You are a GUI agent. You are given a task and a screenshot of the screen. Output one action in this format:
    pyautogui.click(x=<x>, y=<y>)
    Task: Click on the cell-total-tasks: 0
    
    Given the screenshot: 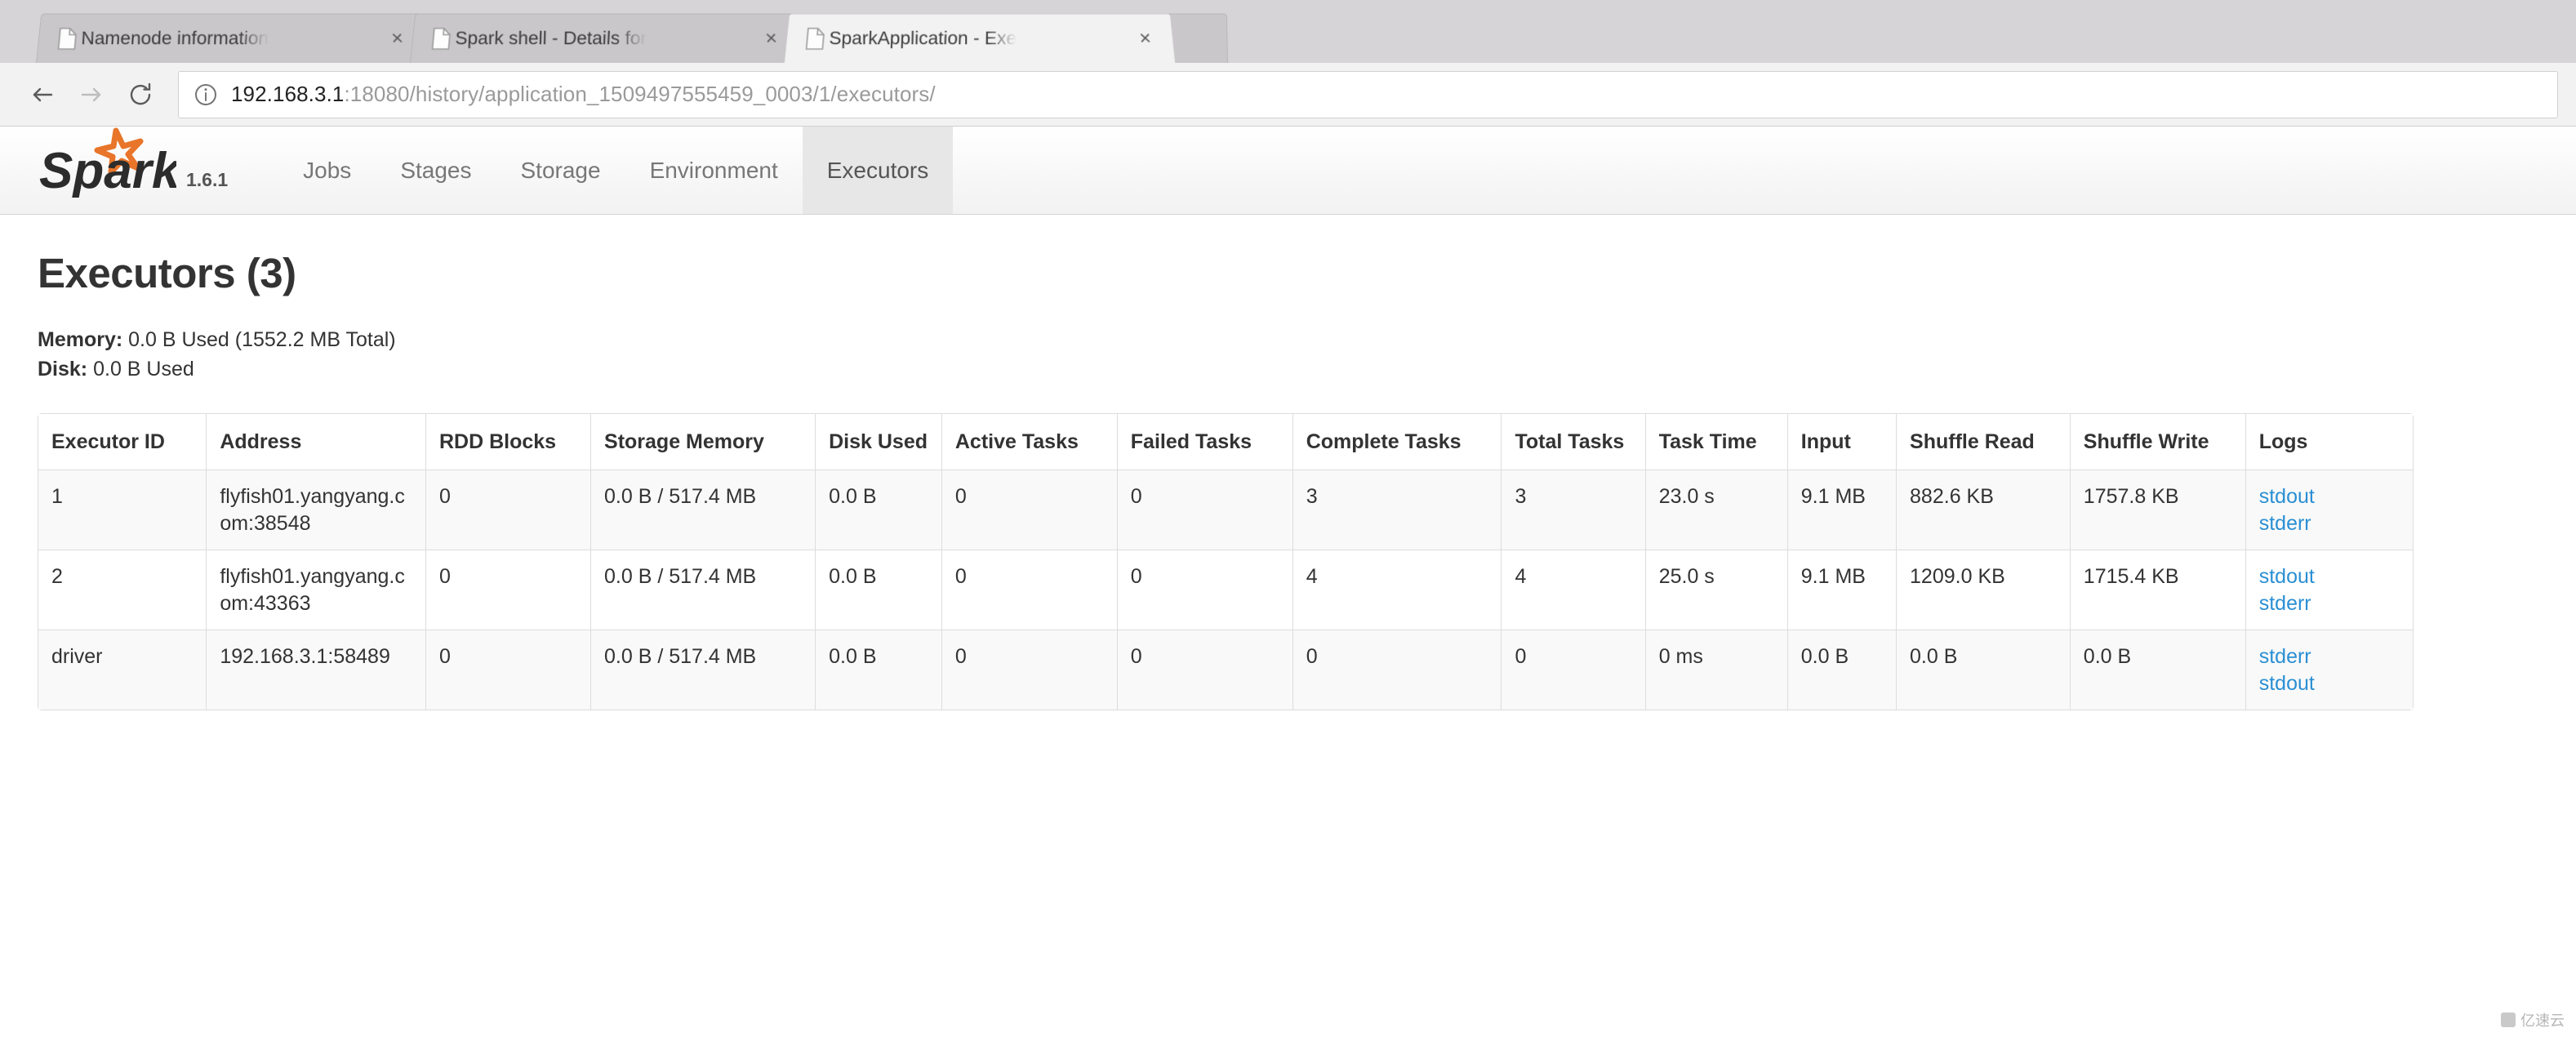 What is the action you would take?
    pyautogui.click(x=1574, y=670)
    